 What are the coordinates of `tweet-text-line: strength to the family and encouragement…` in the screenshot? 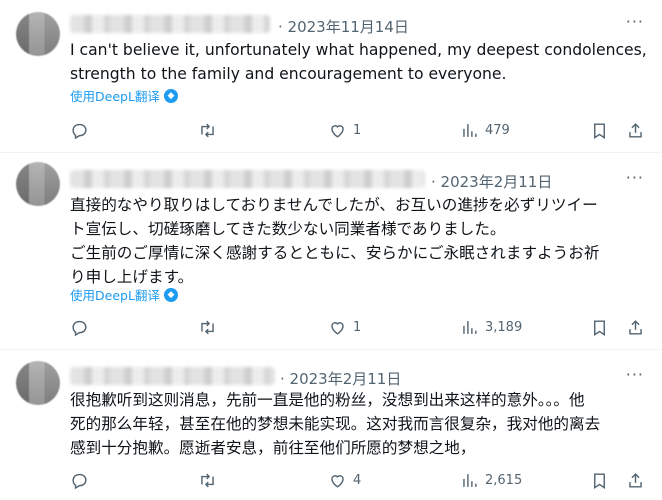 It's located at (288, 74).